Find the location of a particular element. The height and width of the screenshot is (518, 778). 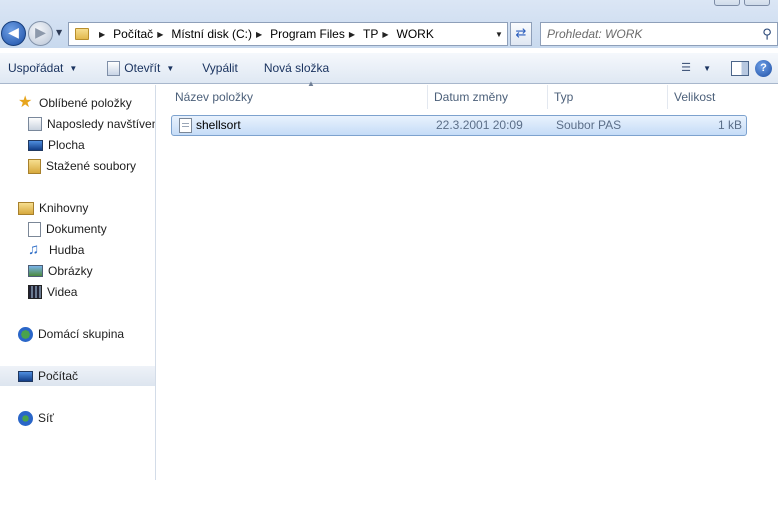

document-icon is located at coordinates (114, 68).